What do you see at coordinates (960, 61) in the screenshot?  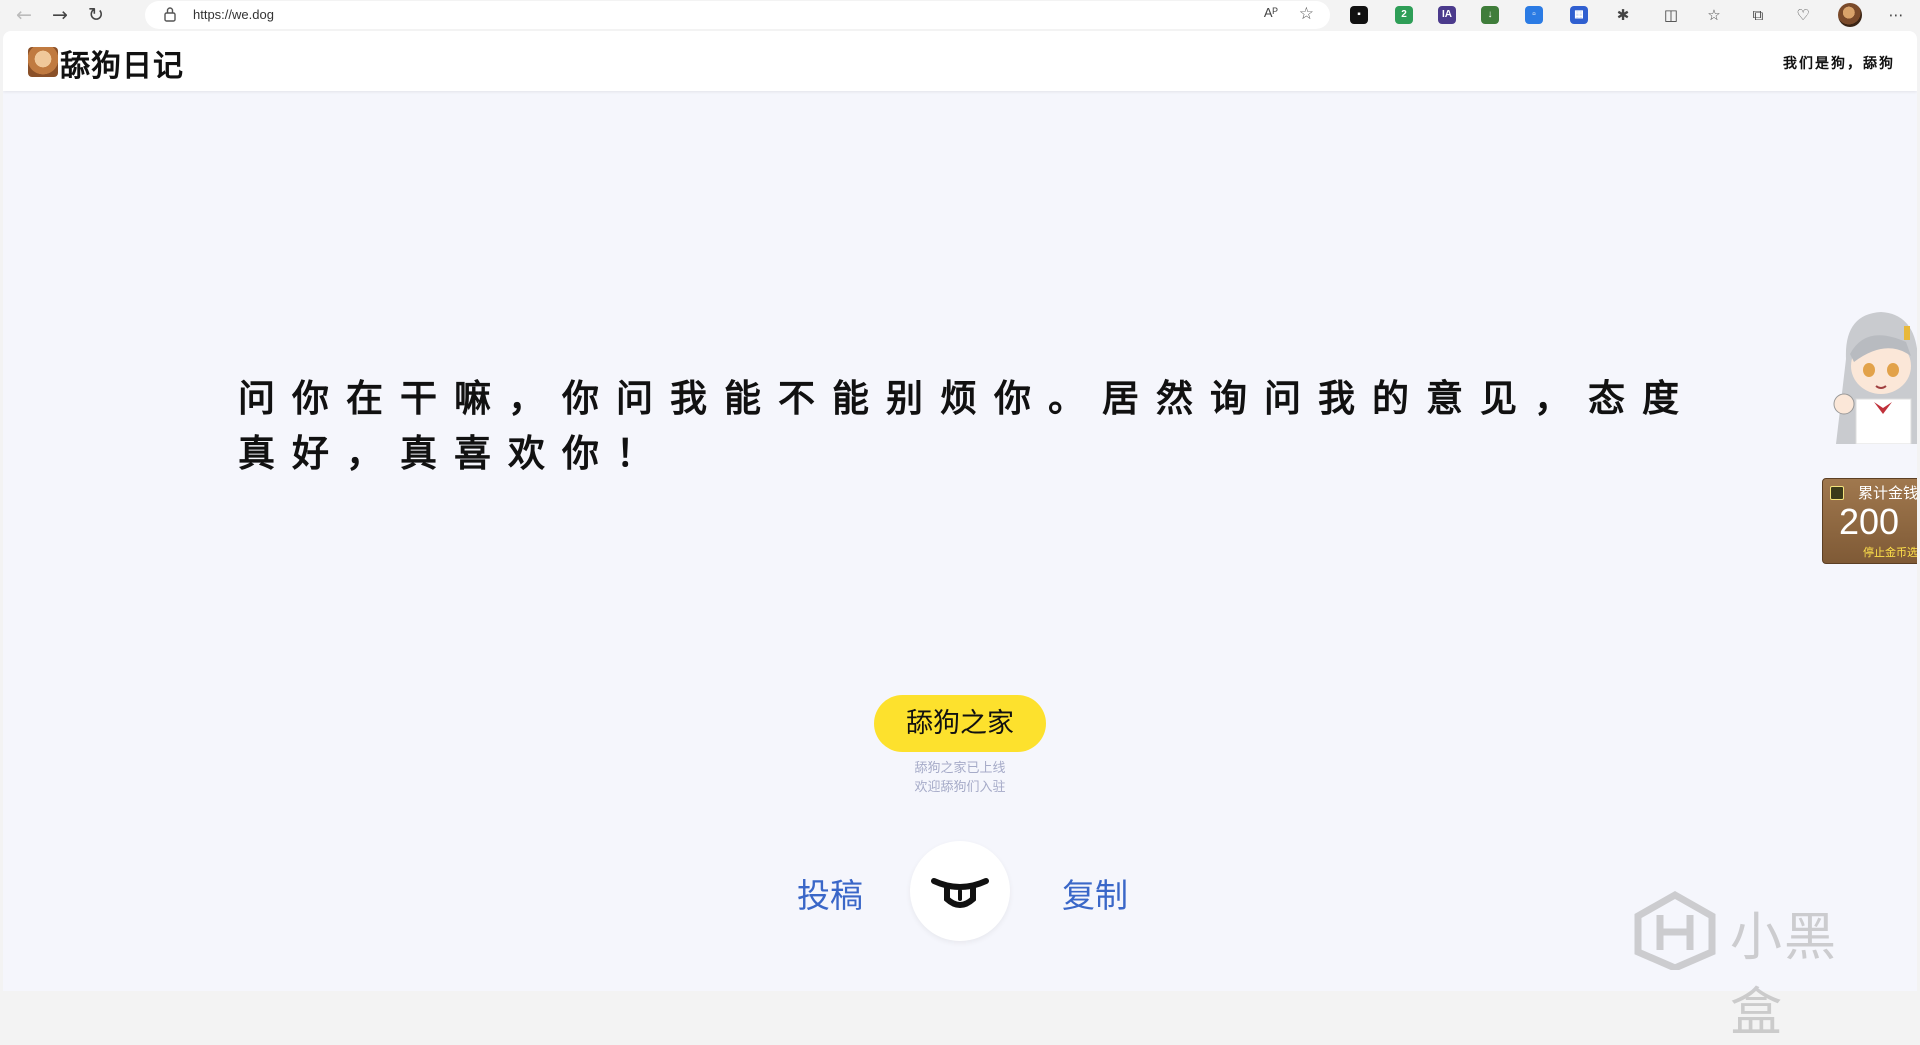 I see `site-header: 舔狗日记 我们是狗，舔狗` at bounding box center [960, 61].